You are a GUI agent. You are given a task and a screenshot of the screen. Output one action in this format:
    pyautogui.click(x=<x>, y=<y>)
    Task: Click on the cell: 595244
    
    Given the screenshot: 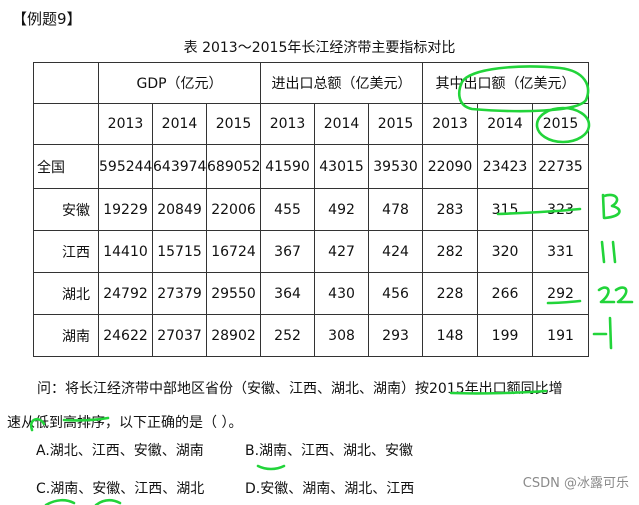 What is the action you would take?
    pyautogui.click(x=125, y=166)
    